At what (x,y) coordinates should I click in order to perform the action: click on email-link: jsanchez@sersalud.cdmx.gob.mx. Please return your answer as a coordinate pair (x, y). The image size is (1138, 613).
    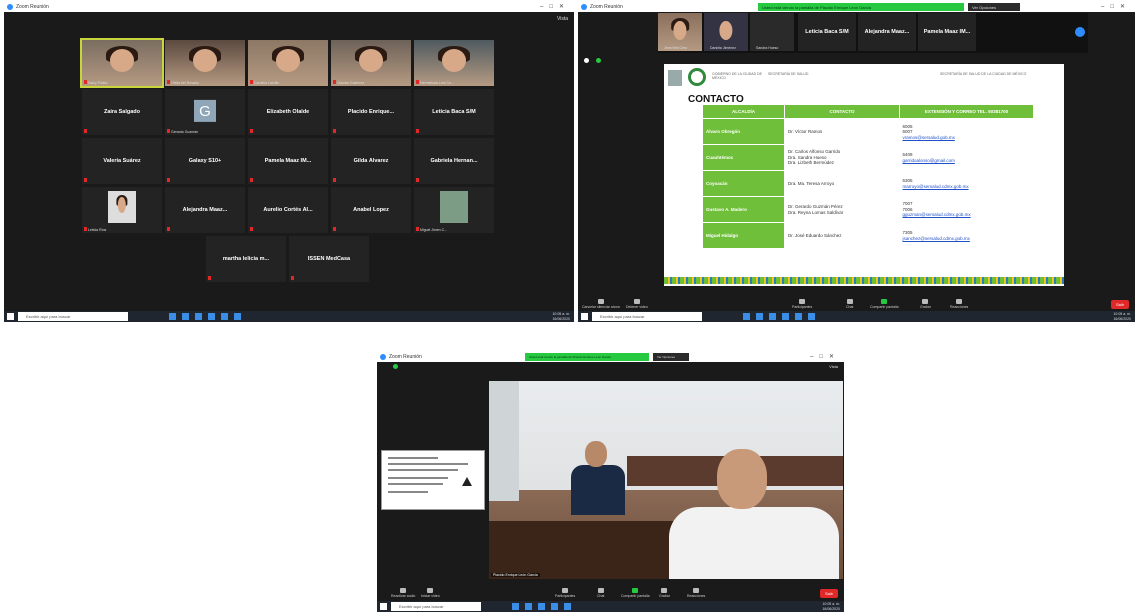
    Looking at the image, I should click on (967, 239).